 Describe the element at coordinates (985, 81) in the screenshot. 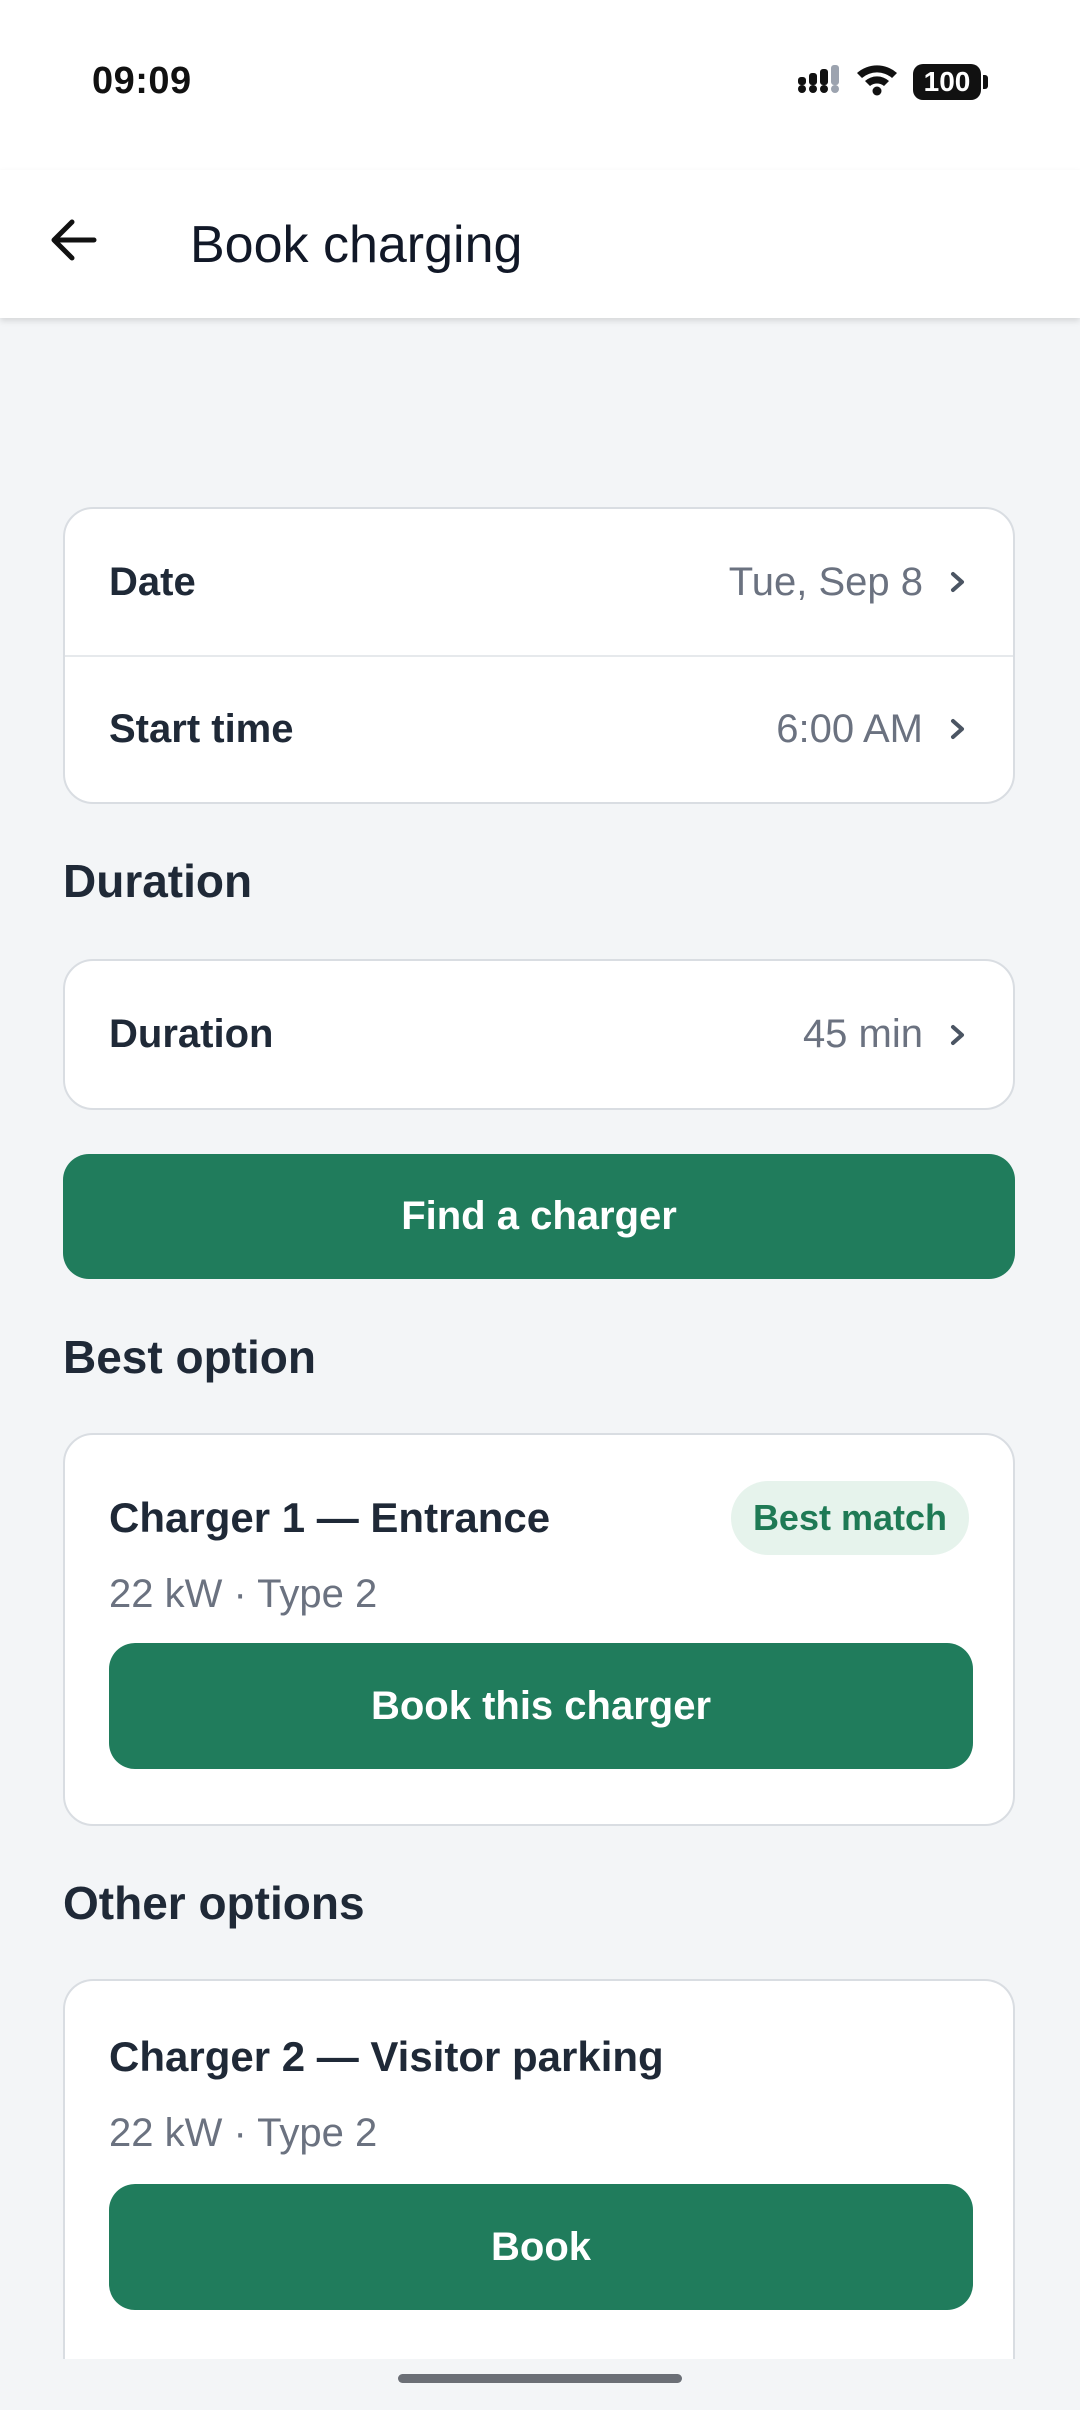

I see `battery-tip` at that location.